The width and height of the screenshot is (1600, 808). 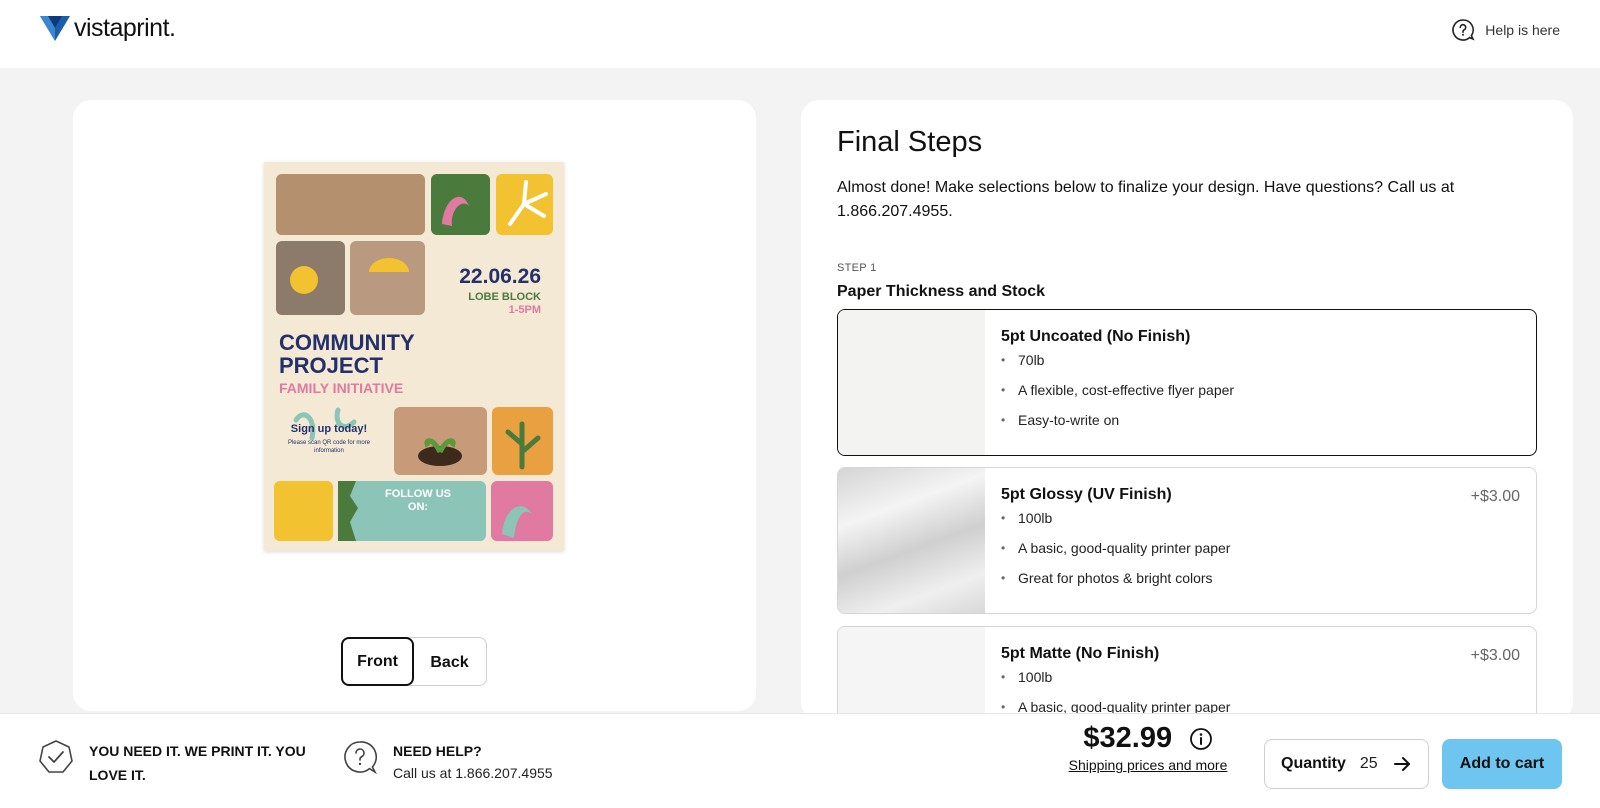 I want to click on paper-option-name: 5pt Matte (No Finish), so click(x=1080, y=653).